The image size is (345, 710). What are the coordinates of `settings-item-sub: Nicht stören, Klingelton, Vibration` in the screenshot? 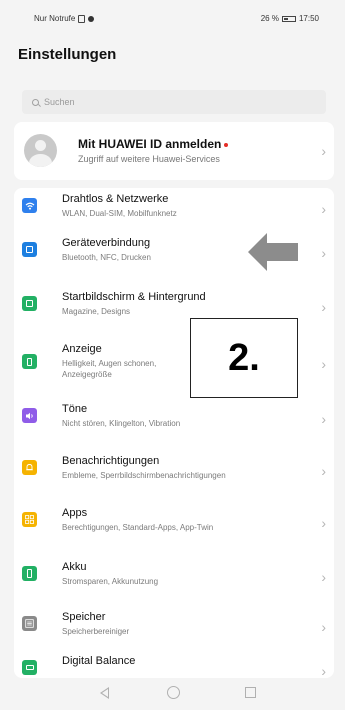 It's located at (121, 423).